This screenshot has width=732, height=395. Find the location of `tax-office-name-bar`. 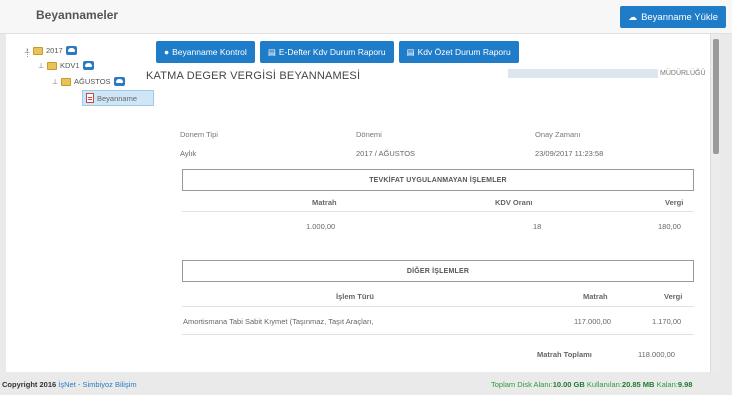

tax-office-name-bar is located at coordinates (583, 73).